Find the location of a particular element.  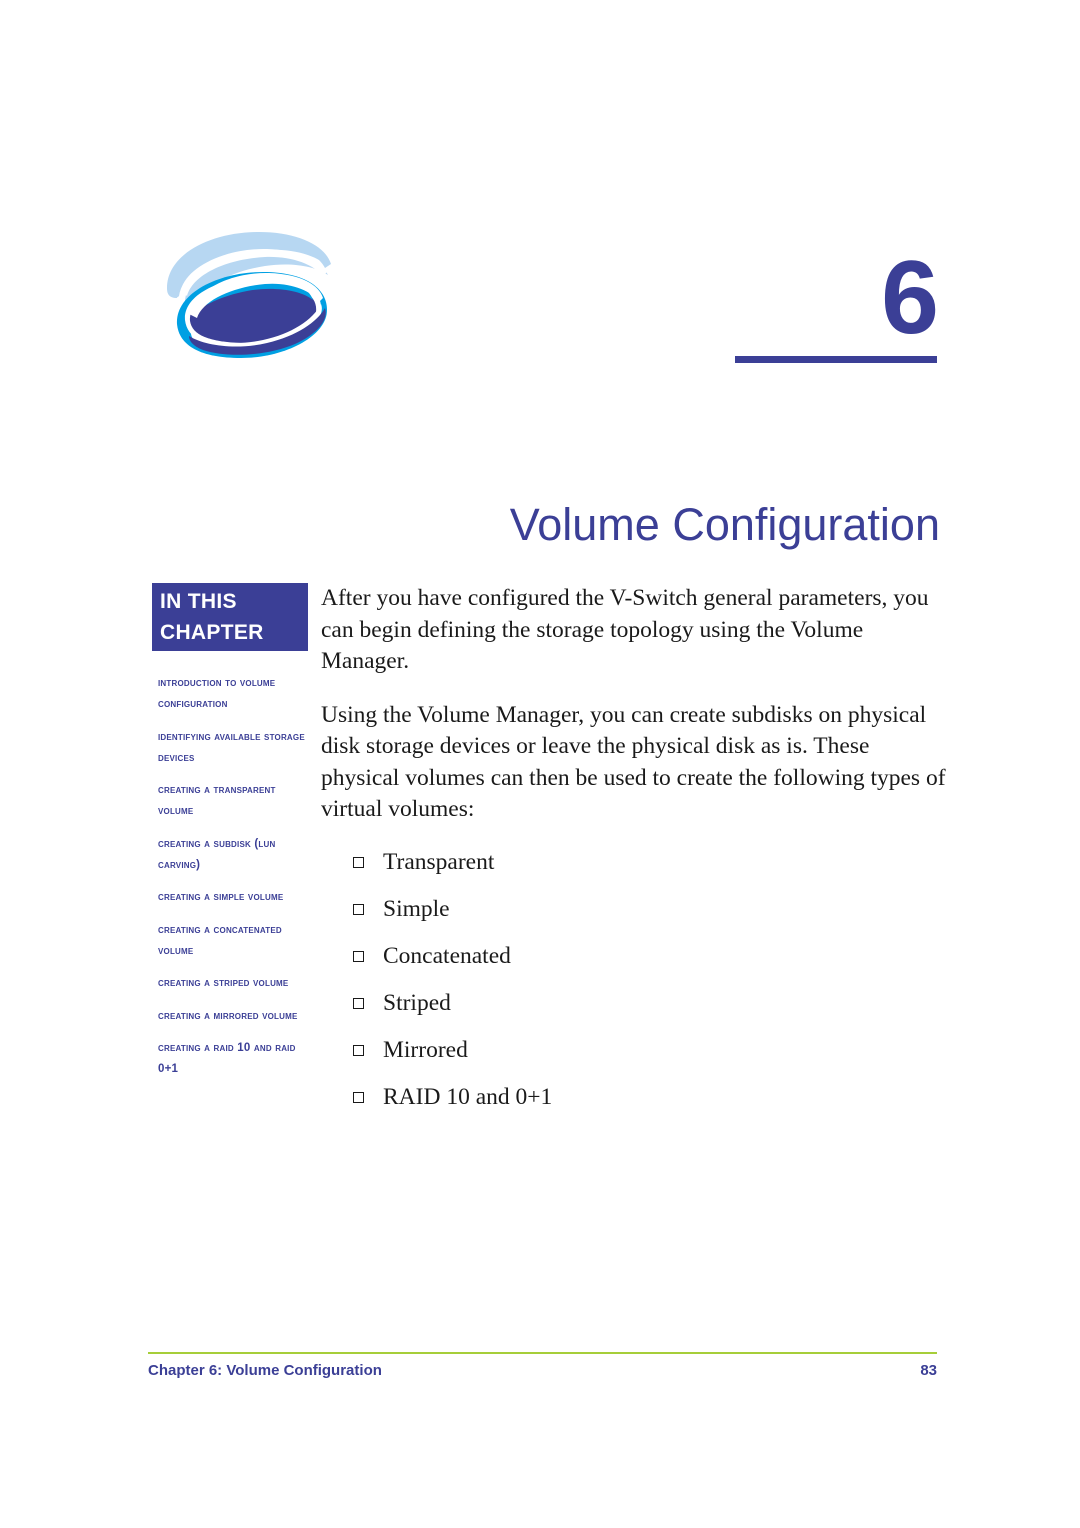

list-item: Simple is located at coordinates (633, 909).